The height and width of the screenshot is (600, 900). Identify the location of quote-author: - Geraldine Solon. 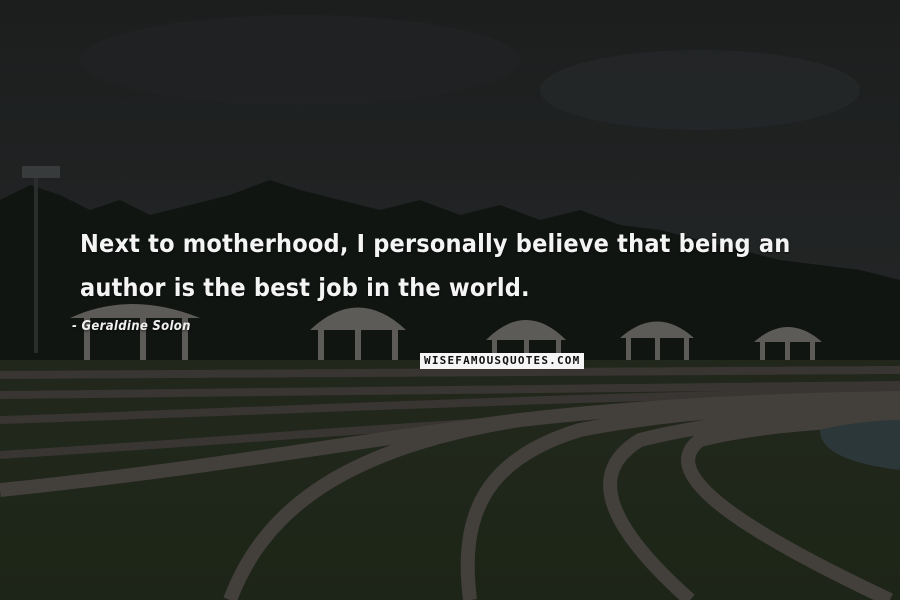
(131, 326).